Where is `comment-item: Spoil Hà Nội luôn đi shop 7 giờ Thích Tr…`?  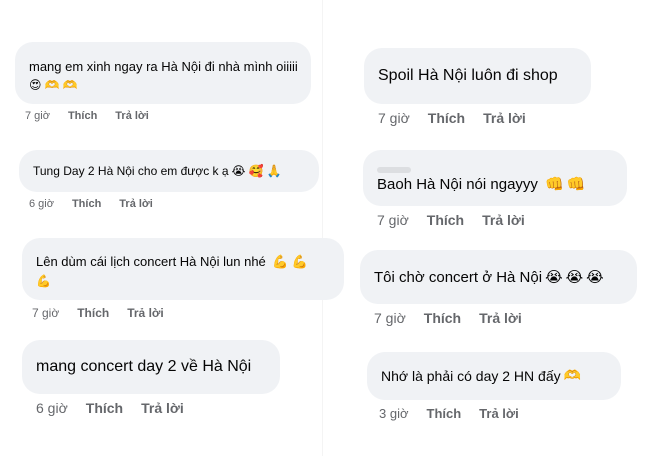
comment-item: Spoil Hà Nội luôn đi shop 7 giờ Thích Tr… is located at coordinates (477, 87).